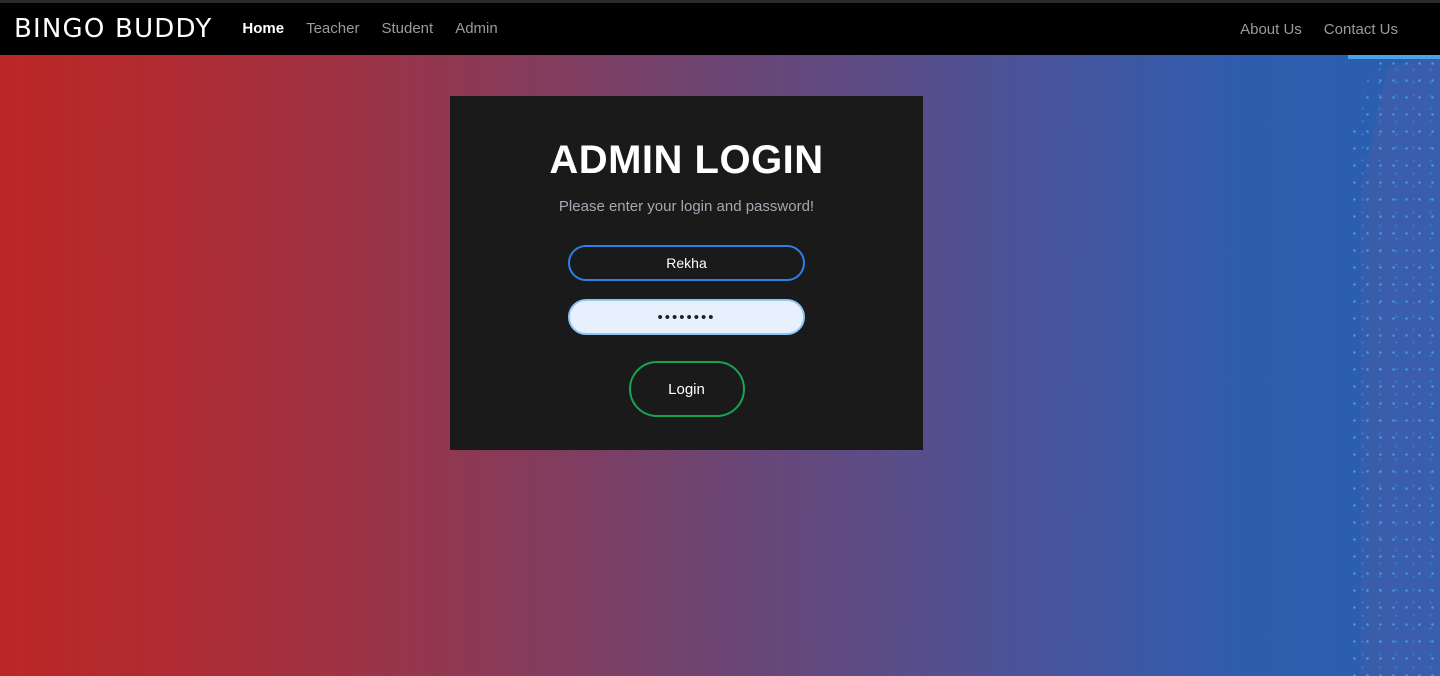  I want to click on nav-item-teacher: Teacher, so click(332, 29).